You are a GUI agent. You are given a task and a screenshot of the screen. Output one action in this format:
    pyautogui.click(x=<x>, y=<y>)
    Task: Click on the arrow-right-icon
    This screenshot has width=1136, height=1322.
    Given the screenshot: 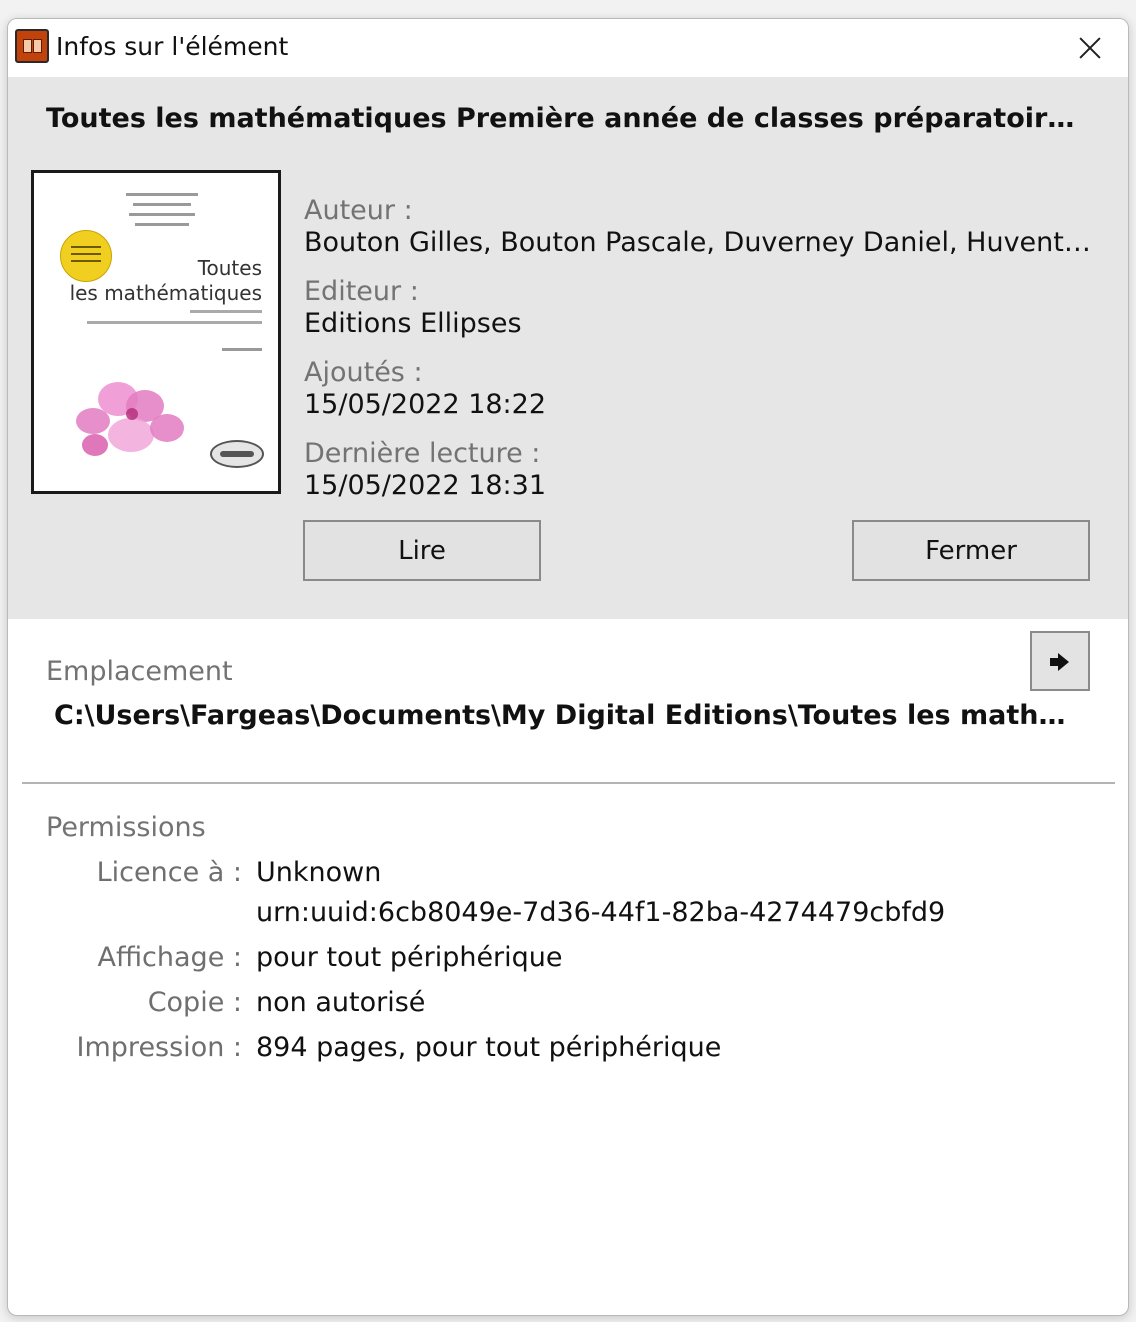 What is the action you would take?
    pyautogui.click(x=1060, y=662)
    